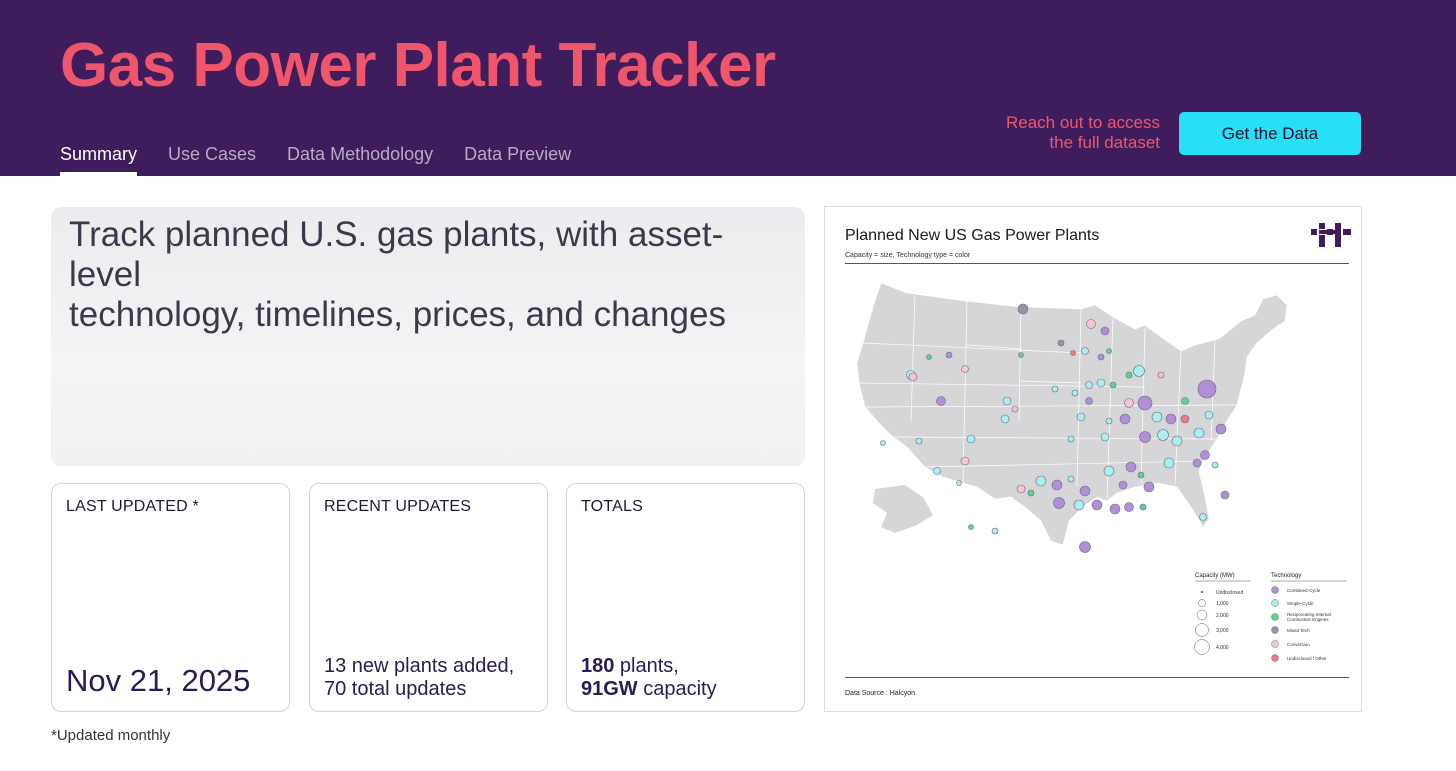 The image size is (1456, 771). I want to click on alaska-landmass, so click(903, 509).